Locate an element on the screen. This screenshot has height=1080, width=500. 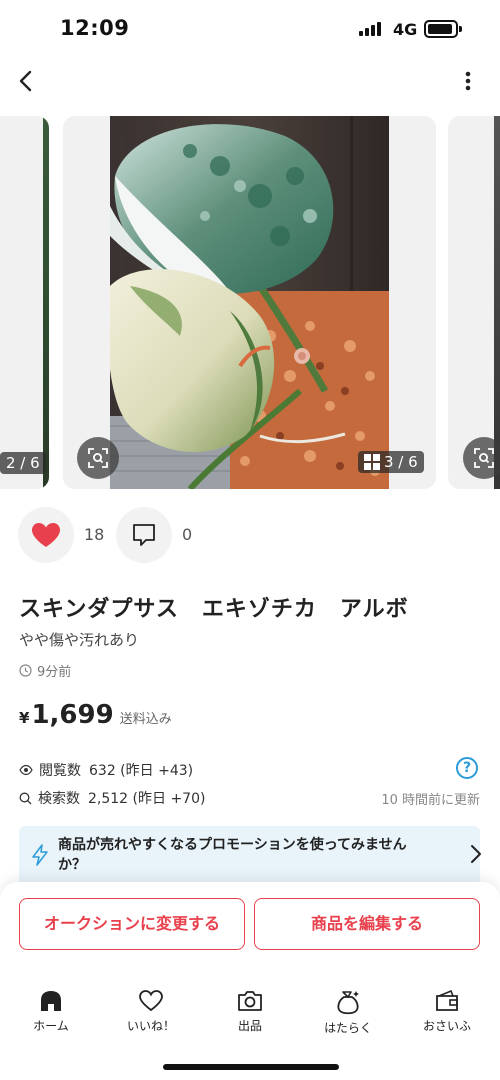
battery-icon is located at coordinates (443, 29).